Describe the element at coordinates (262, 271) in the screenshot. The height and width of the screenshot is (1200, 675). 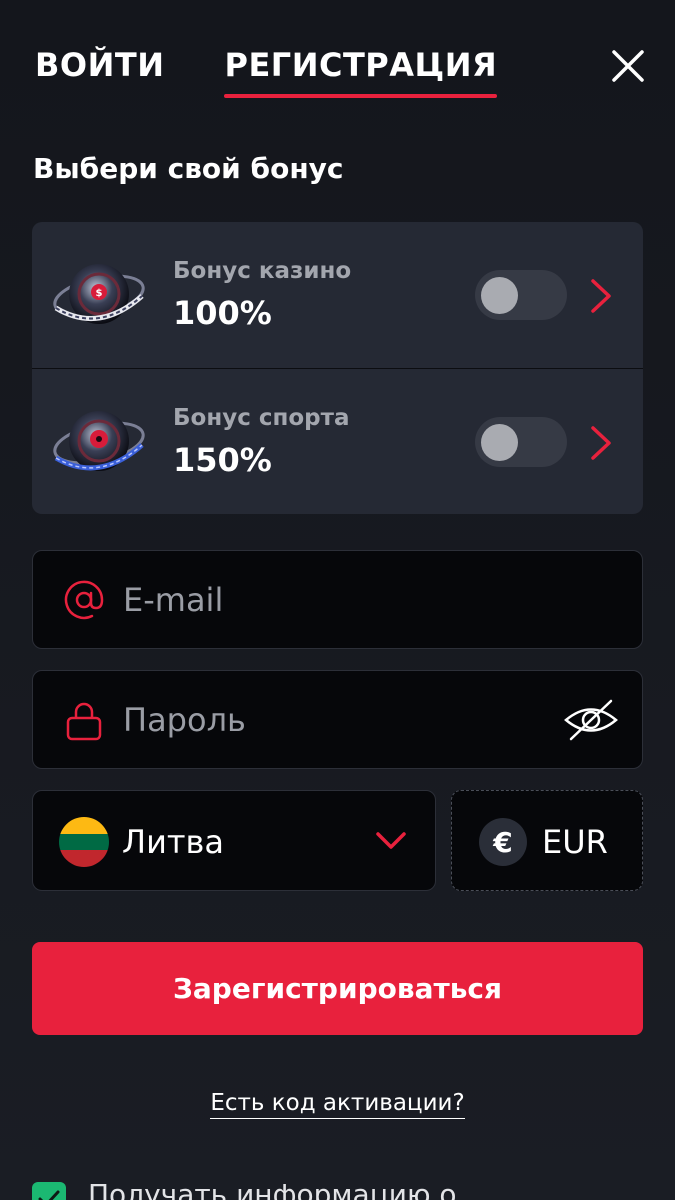
I see `bonus-name: Бонус казино` at that location.